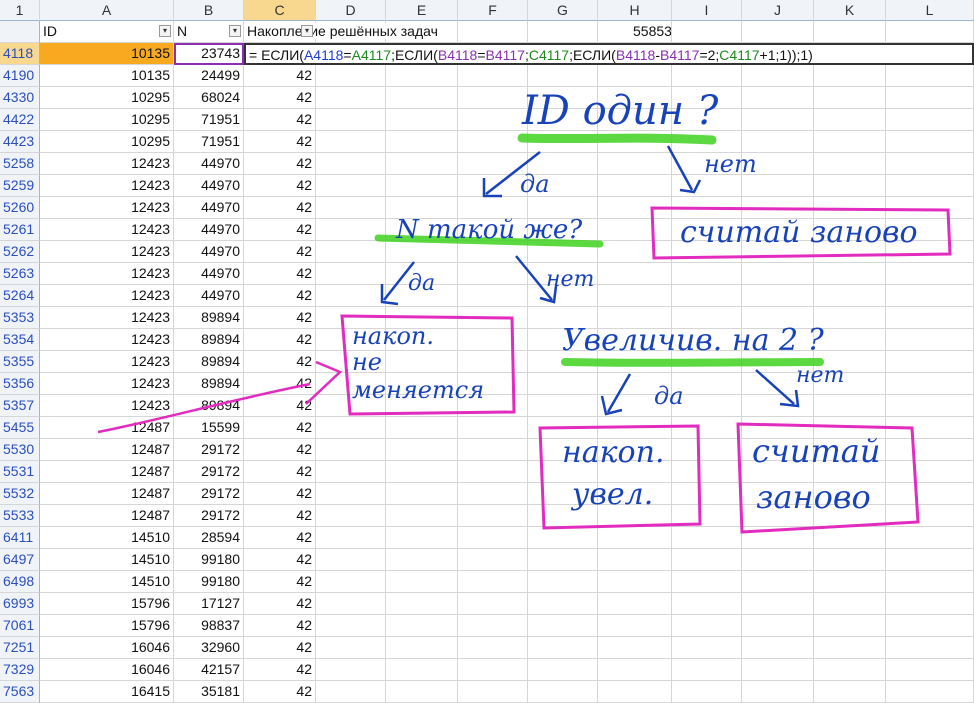 Image resolution: width=974 pixels, height=703 pixels. I want to click on q1-text: ID один ?, so click(620, 111).